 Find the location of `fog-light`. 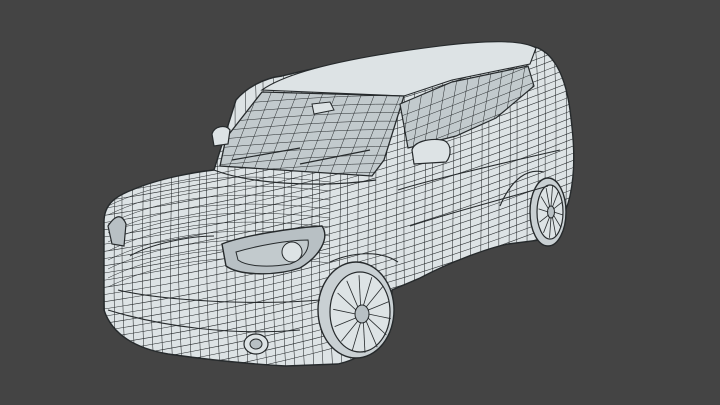

fog-light is located at coordinates (256, 344).